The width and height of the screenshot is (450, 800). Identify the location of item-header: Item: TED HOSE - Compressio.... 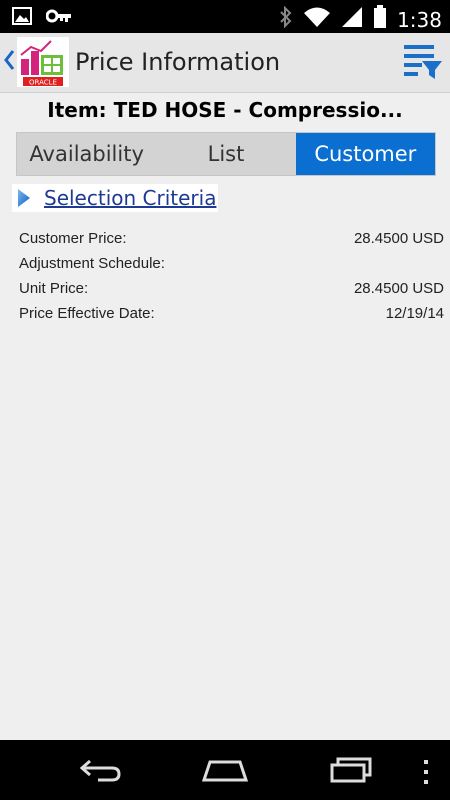
(225, 110).